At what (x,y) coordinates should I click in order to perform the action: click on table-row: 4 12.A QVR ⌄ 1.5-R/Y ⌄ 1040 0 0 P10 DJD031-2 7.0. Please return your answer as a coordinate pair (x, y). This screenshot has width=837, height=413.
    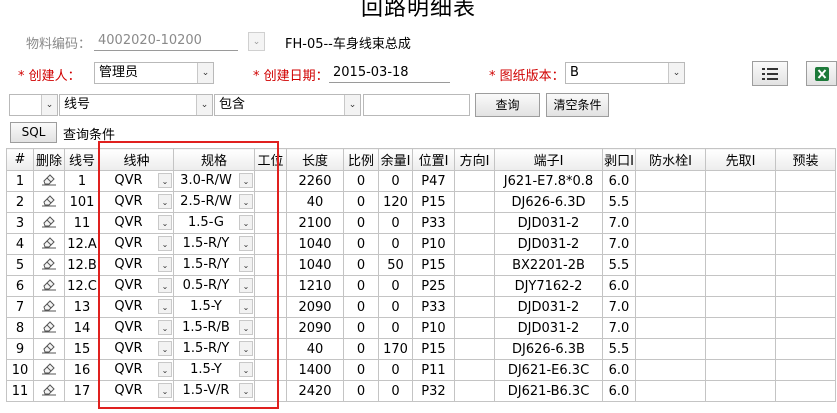
    Looking at the image, I should click on (421, 244).